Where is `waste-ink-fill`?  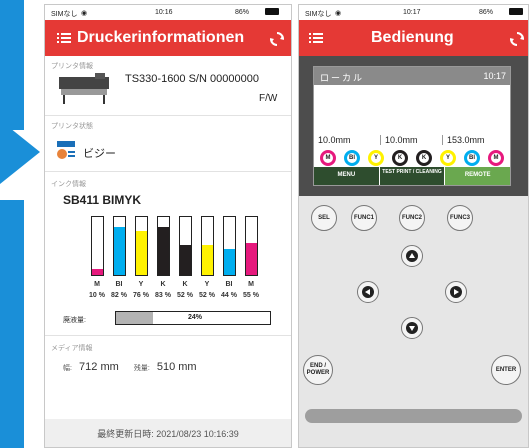
waste-ink-fill is located at coordinates (134, 318).